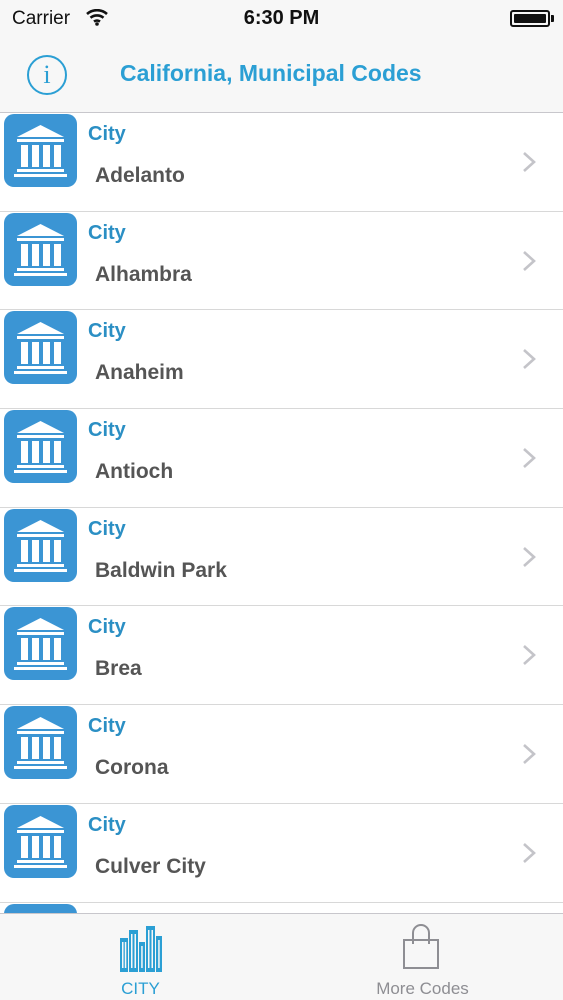 The width and height of the screenshot is (563, 1000). I want to click on row-city-name: Adelanto, so click(140, 175).